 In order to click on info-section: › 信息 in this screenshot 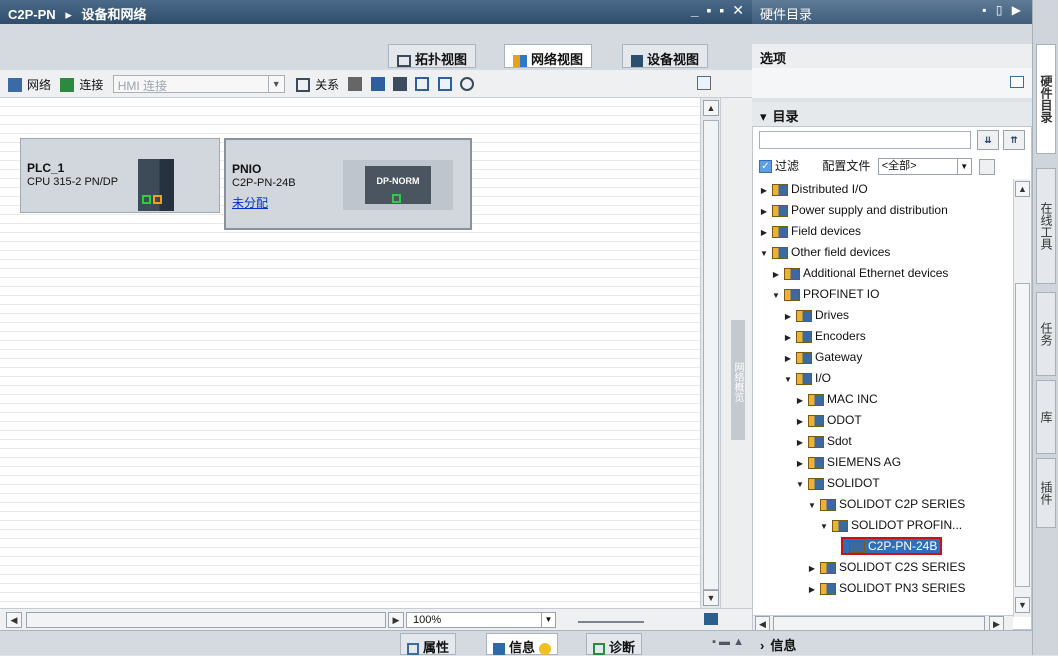, I will do `click(892, 642)`.